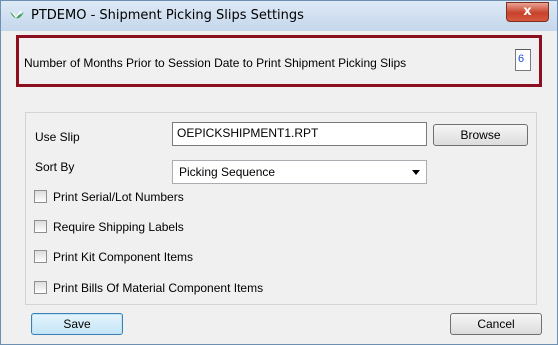  Describe the element at coordinates (57, 137) in the screenshot. I see `use-slip-label: Use Slip` at that location.